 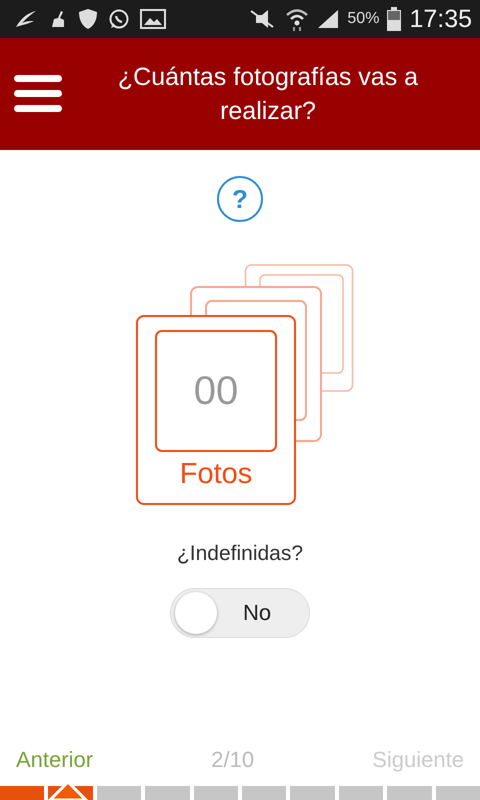 I want to click on help-button: ?, so click(x=240, y=199).